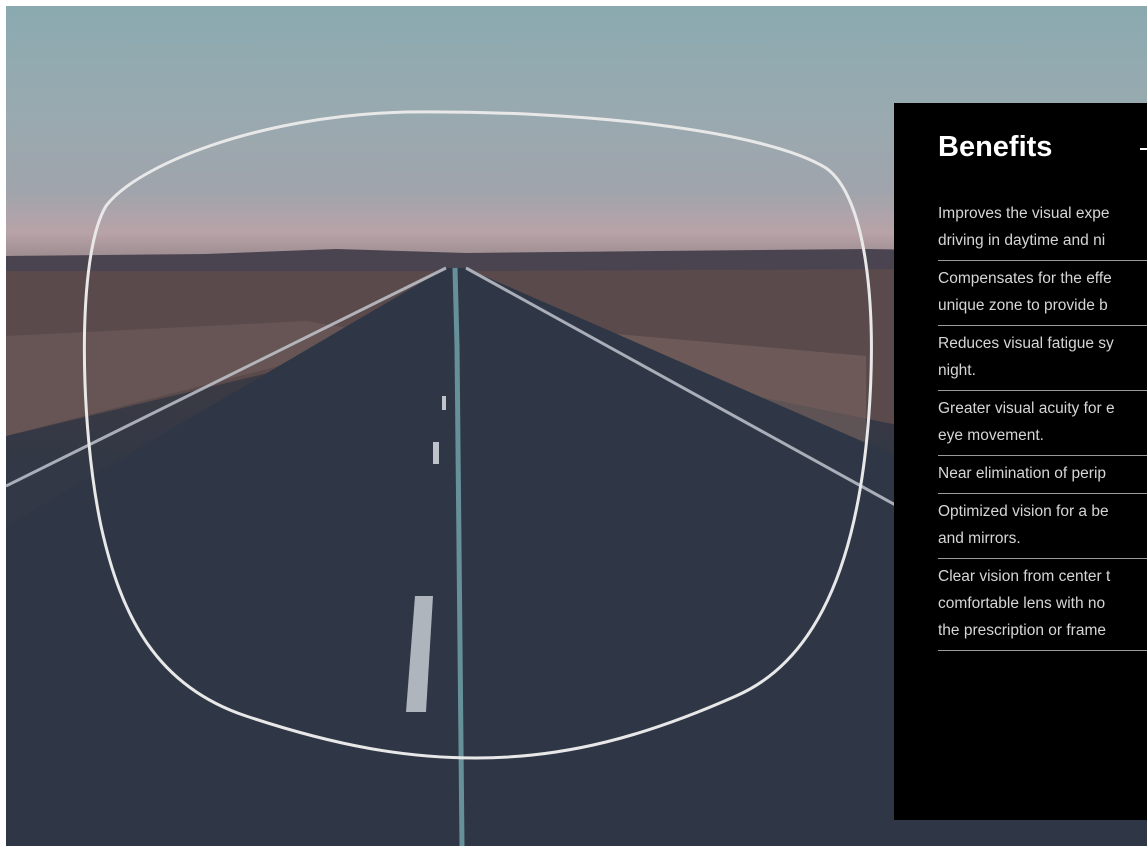  Describe the element at coordinates (1042, 475) in the screenshot. I see `benefit-item: Near elimination of perip` at that location.